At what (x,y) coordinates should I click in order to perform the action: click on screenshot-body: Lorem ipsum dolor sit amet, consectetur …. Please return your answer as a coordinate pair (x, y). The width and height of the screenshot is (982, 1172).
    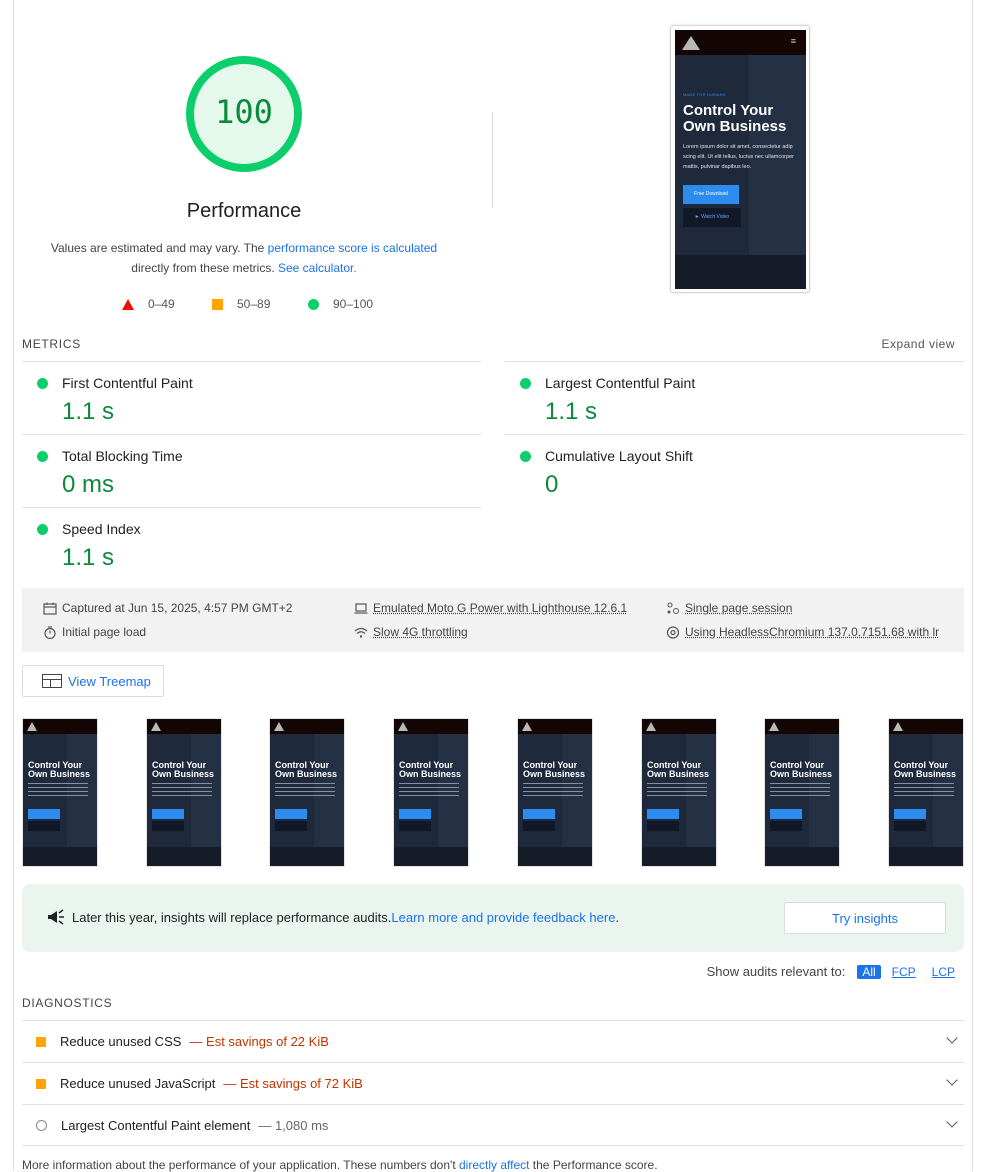
    Looking at the image, I should click on (740, 157).